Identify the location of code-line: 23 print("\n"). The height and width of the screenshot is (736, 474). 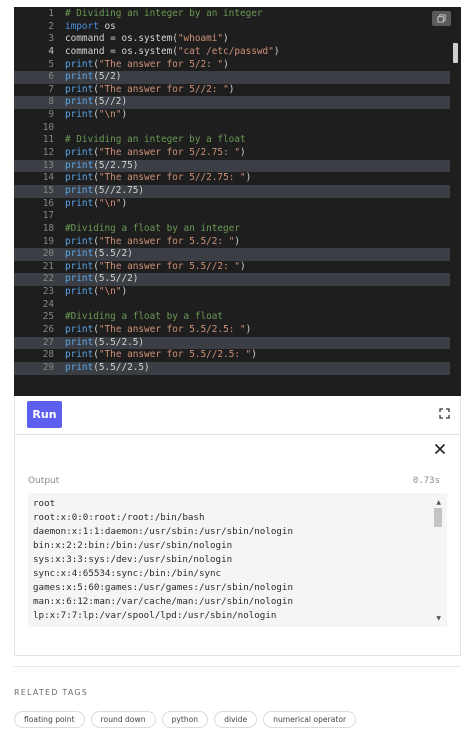
(232, 292).